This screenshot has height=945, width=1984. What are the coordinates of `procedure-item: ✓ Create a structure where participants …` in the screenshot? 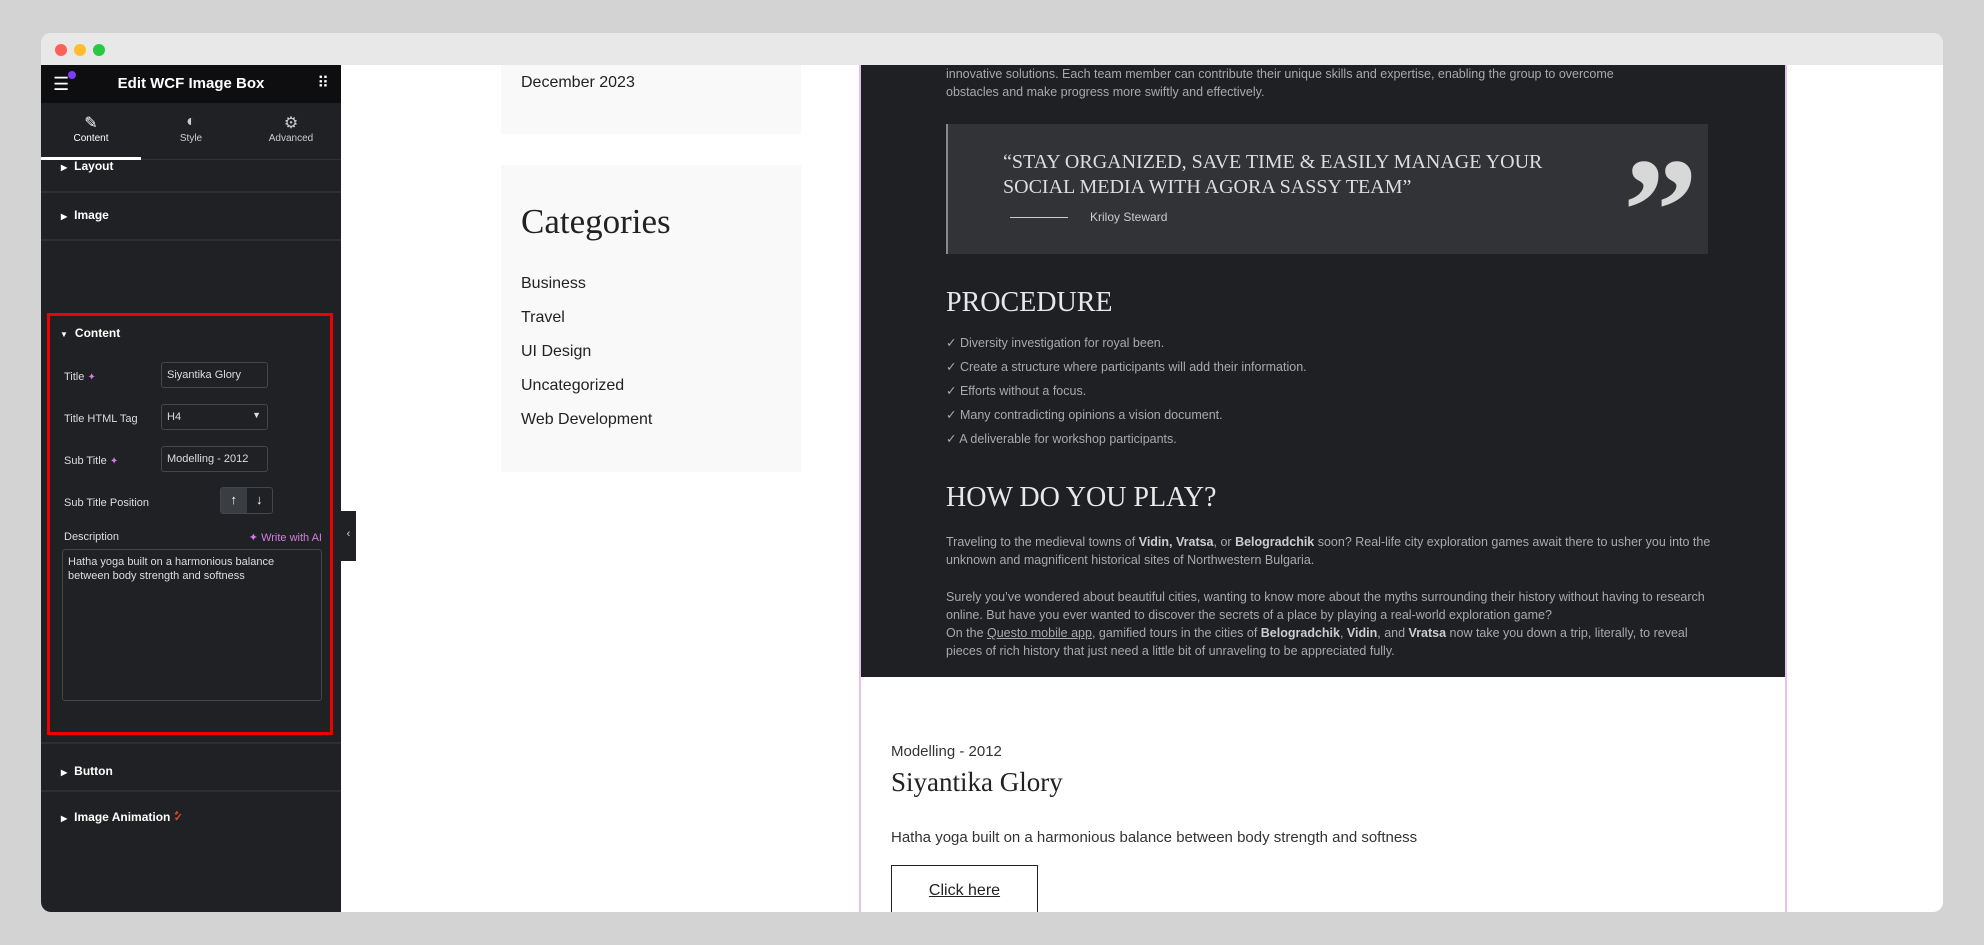 It's located at (1126, 367).